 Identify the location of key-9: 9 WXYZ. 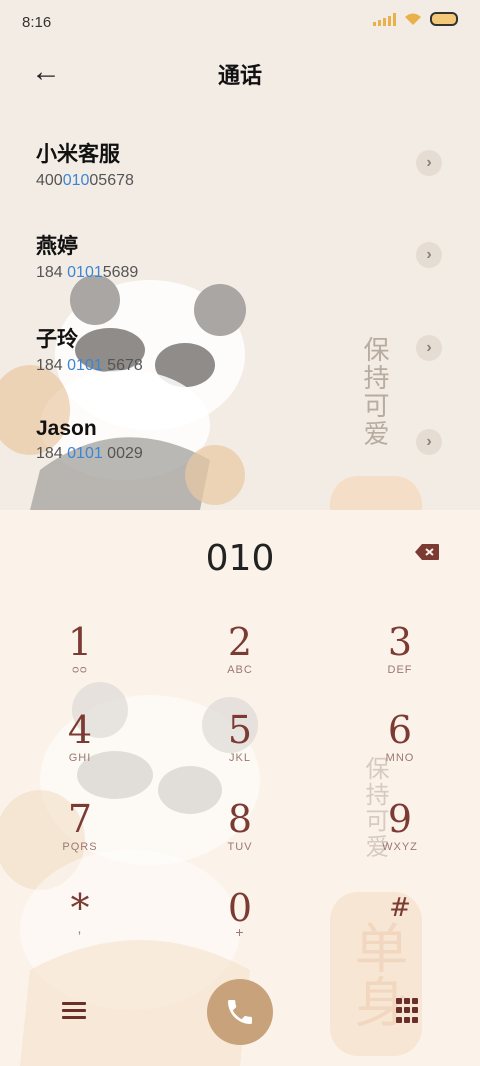
(400, 839).